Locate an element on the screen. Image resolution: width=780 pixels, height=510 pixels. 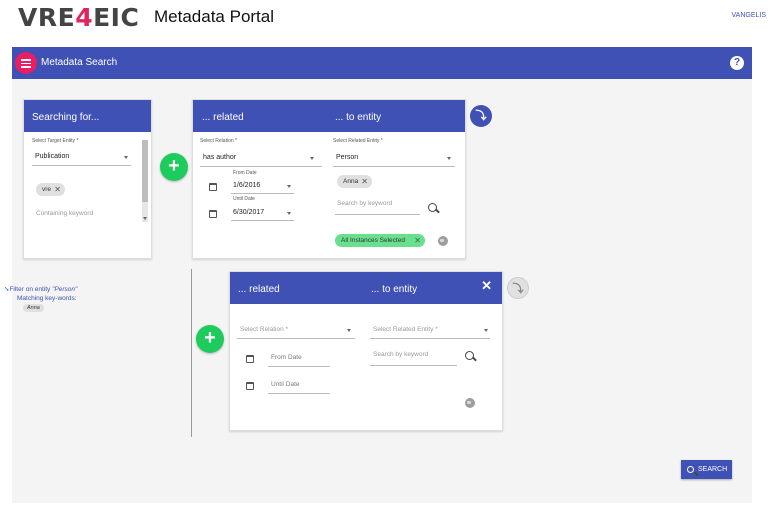
related-entity-label: Select Related Entity * is located at coordinates (358, 141).